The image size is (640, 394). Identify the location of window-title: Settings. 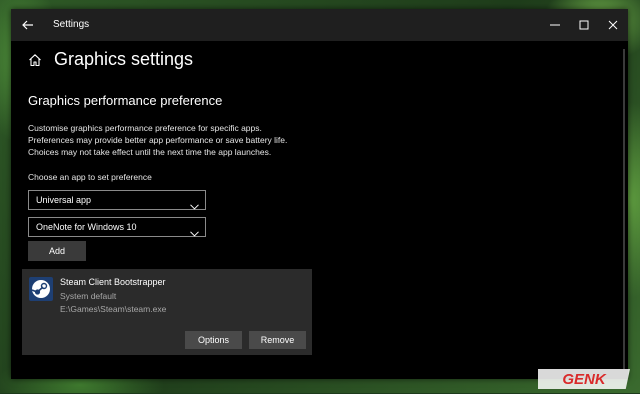
(71, 24).